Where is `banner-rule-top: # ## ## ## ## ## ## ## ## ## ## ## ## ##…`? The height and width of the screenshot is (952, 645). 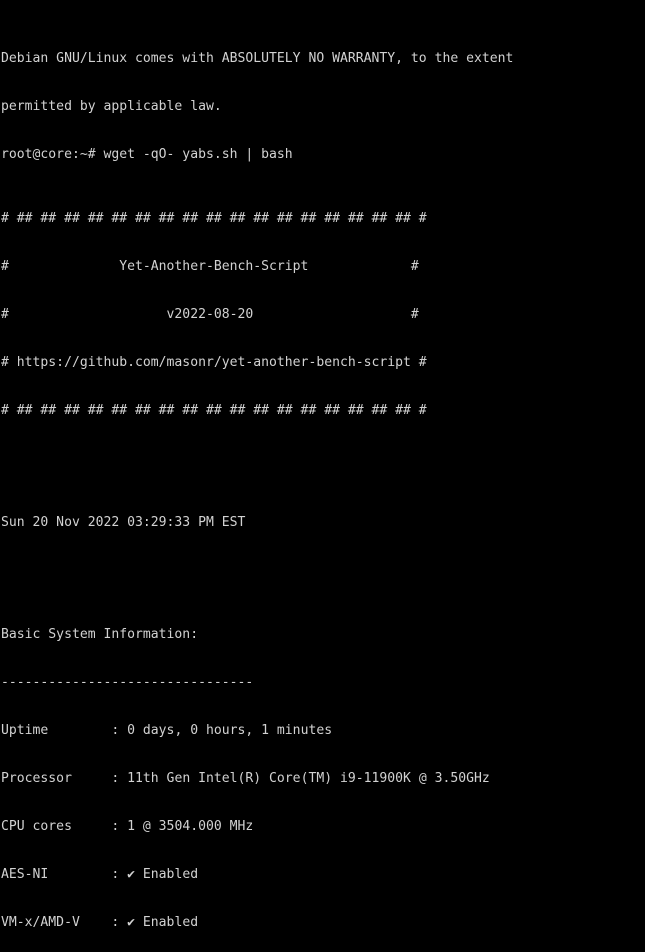
banner-rule-top: # ## ## ## ## ## ## ## ## ## ## ## ## ##… is located at coordinates (214, 218).